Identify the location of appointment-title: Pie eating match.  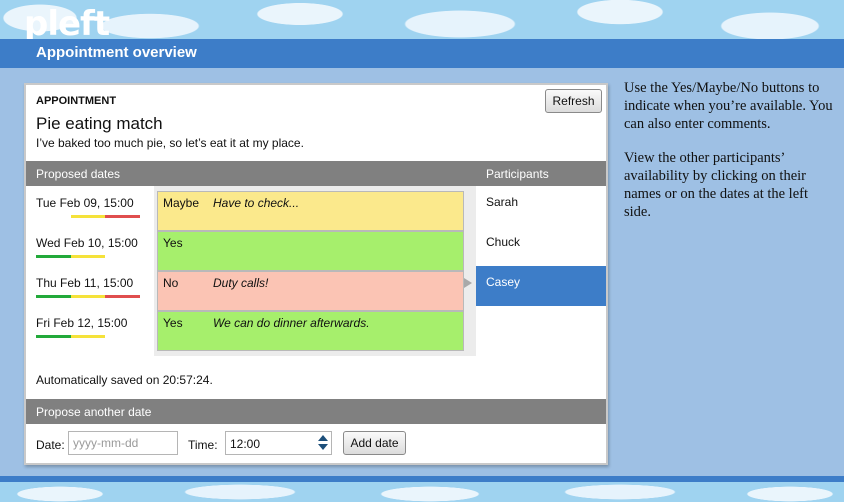
(99, 123).